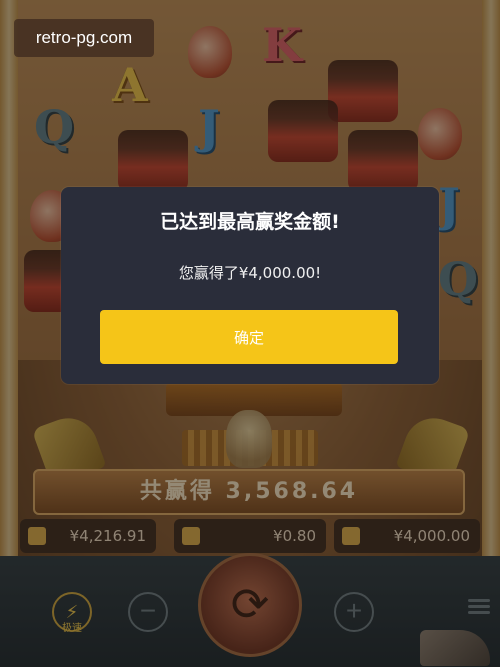 The image size is (500, 667). I want to click on dialog-title: 已达到最高赢奖金额!, so click(250, 222).